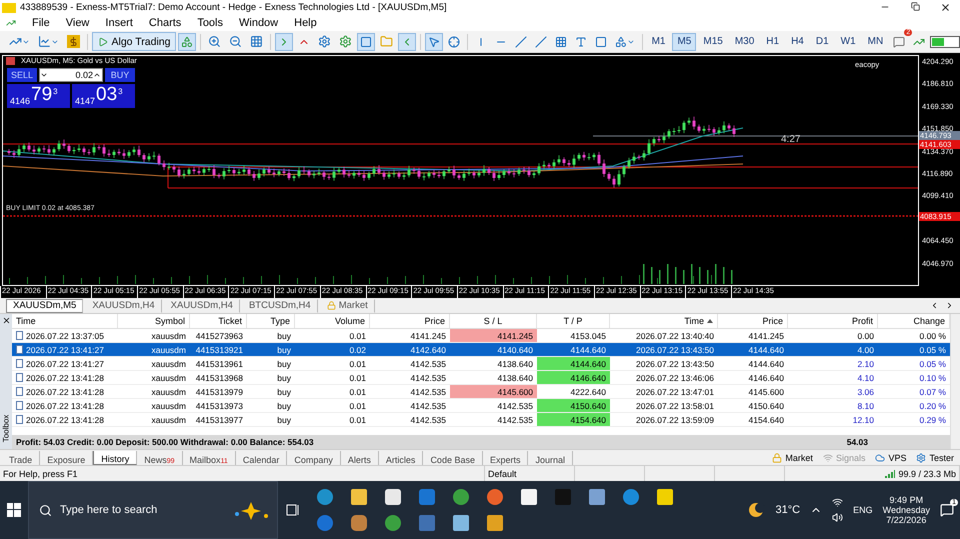 This screenshot has width=960, height=539. I want to click on table-row: 2026.07.22 13:41:28 xauusdm 4415313979 buy 0.01 4142.535 4145.600 4222.640 2026.07.22 13:47:01 4145.600 3.06 0.07 %, so click(481, 392).